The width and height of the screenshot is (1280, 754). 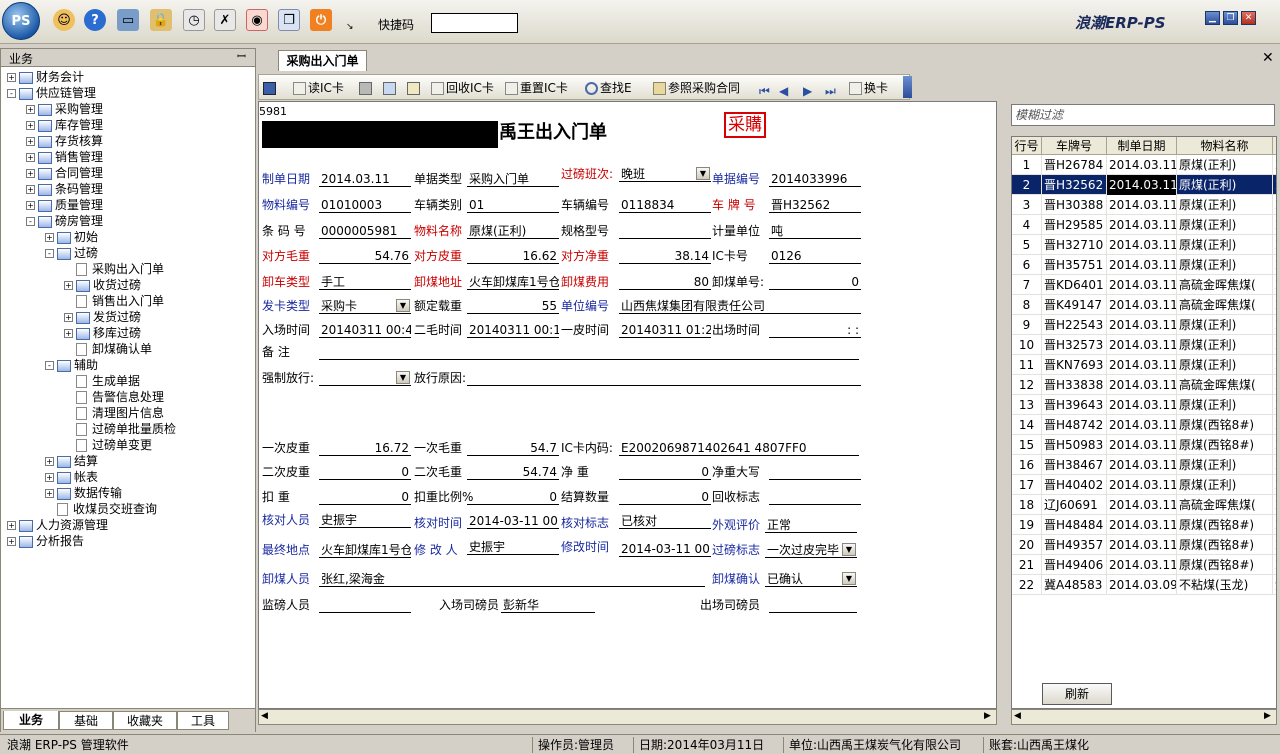 What do you see at coordinates (71, 253) in the screenshot?
I see `tree-item: - 过磅` at bounding box center [71, 253].